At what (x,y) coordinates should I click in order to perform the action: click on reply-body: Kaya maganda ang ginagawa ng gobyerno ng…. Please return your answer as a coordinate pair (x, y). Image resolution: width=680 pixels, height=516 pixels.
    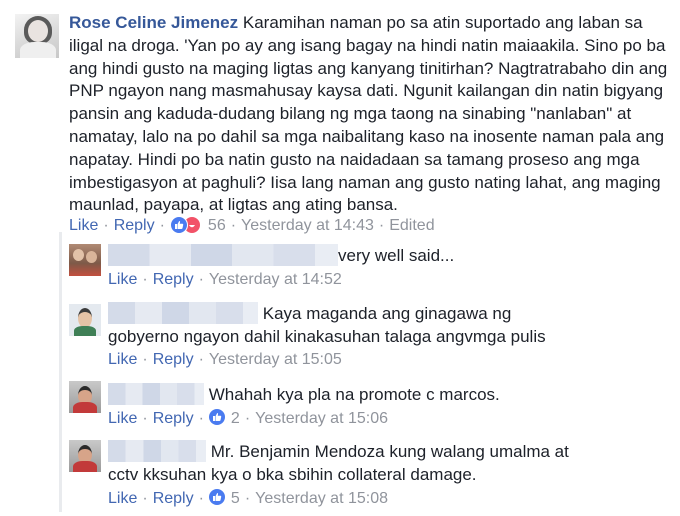
    Looking at the image, I should click on (343, 325).